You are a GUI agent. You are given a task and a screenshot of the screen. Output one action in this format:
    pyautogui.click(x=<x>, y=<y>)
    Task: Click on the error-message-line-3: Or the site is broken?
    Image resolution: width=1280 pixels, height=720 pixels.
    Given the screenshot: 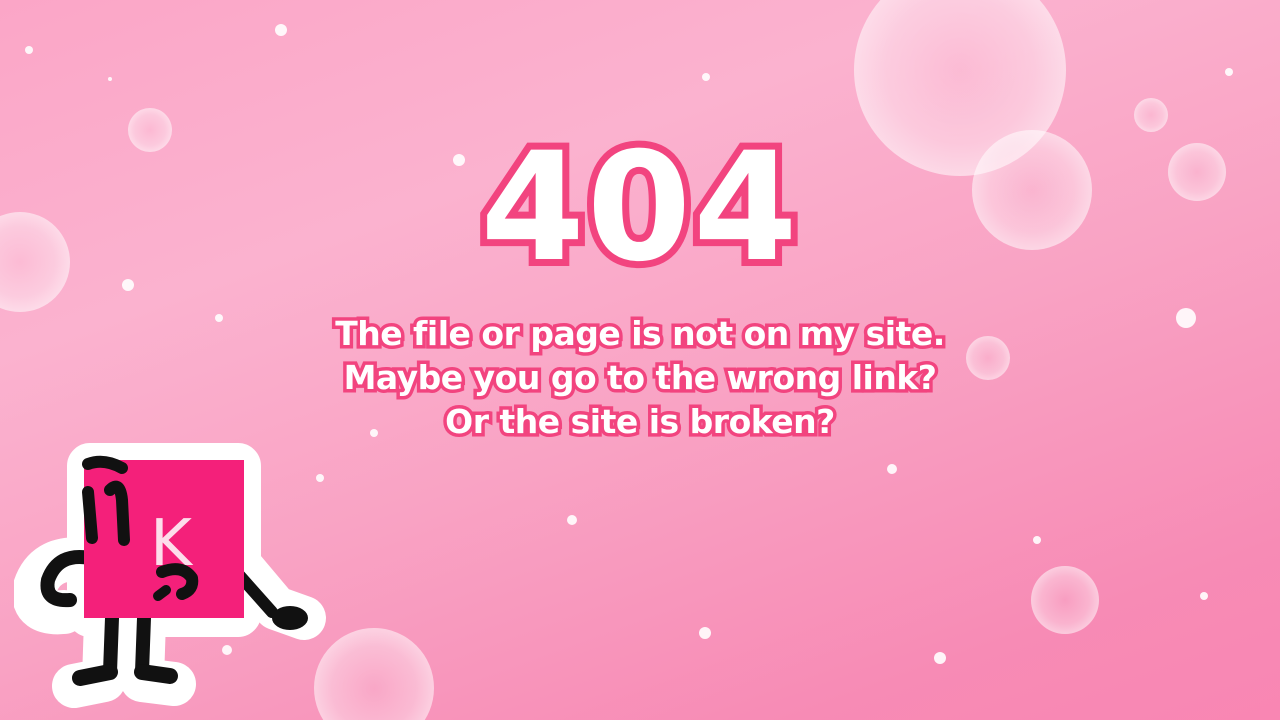 What is the action you would take?
    pyautogui.click(x=640, y=422)
    